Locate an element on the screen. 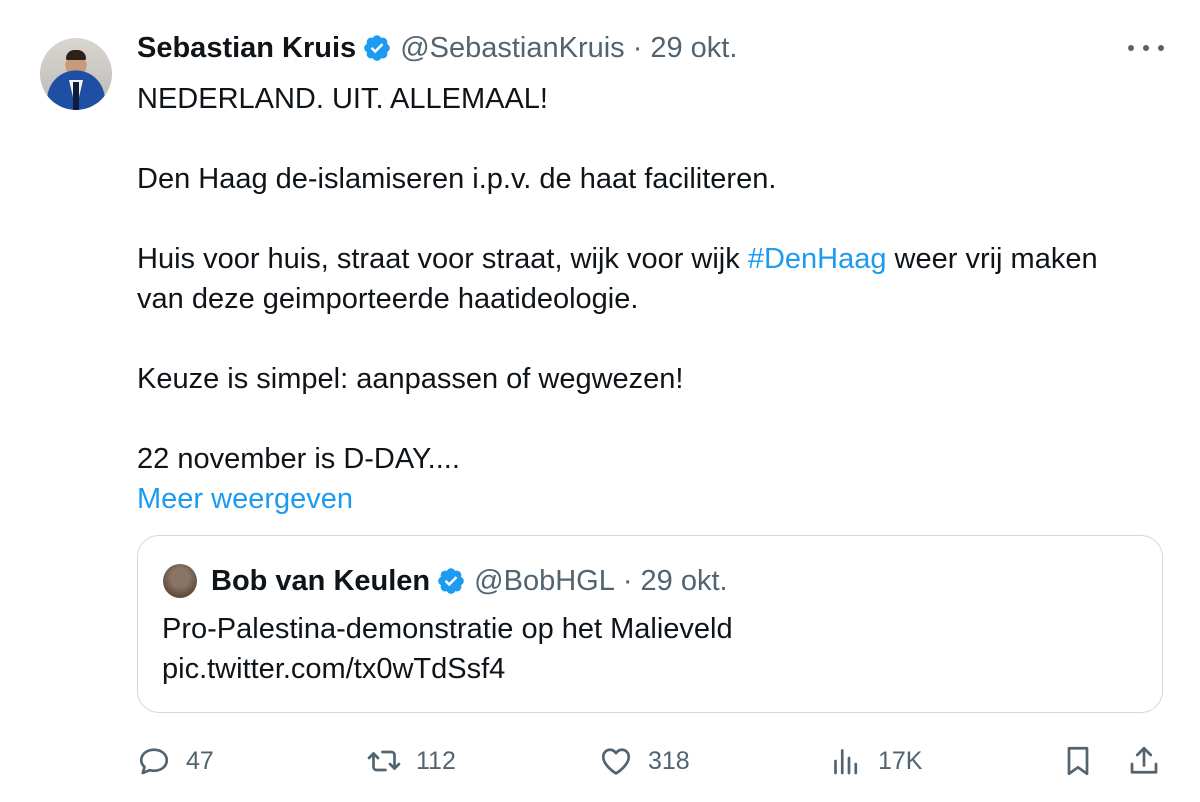 The height and width of the screenshot is (802, 1200). tweet-date: 29 okt. is located at coordinates (693, 48).